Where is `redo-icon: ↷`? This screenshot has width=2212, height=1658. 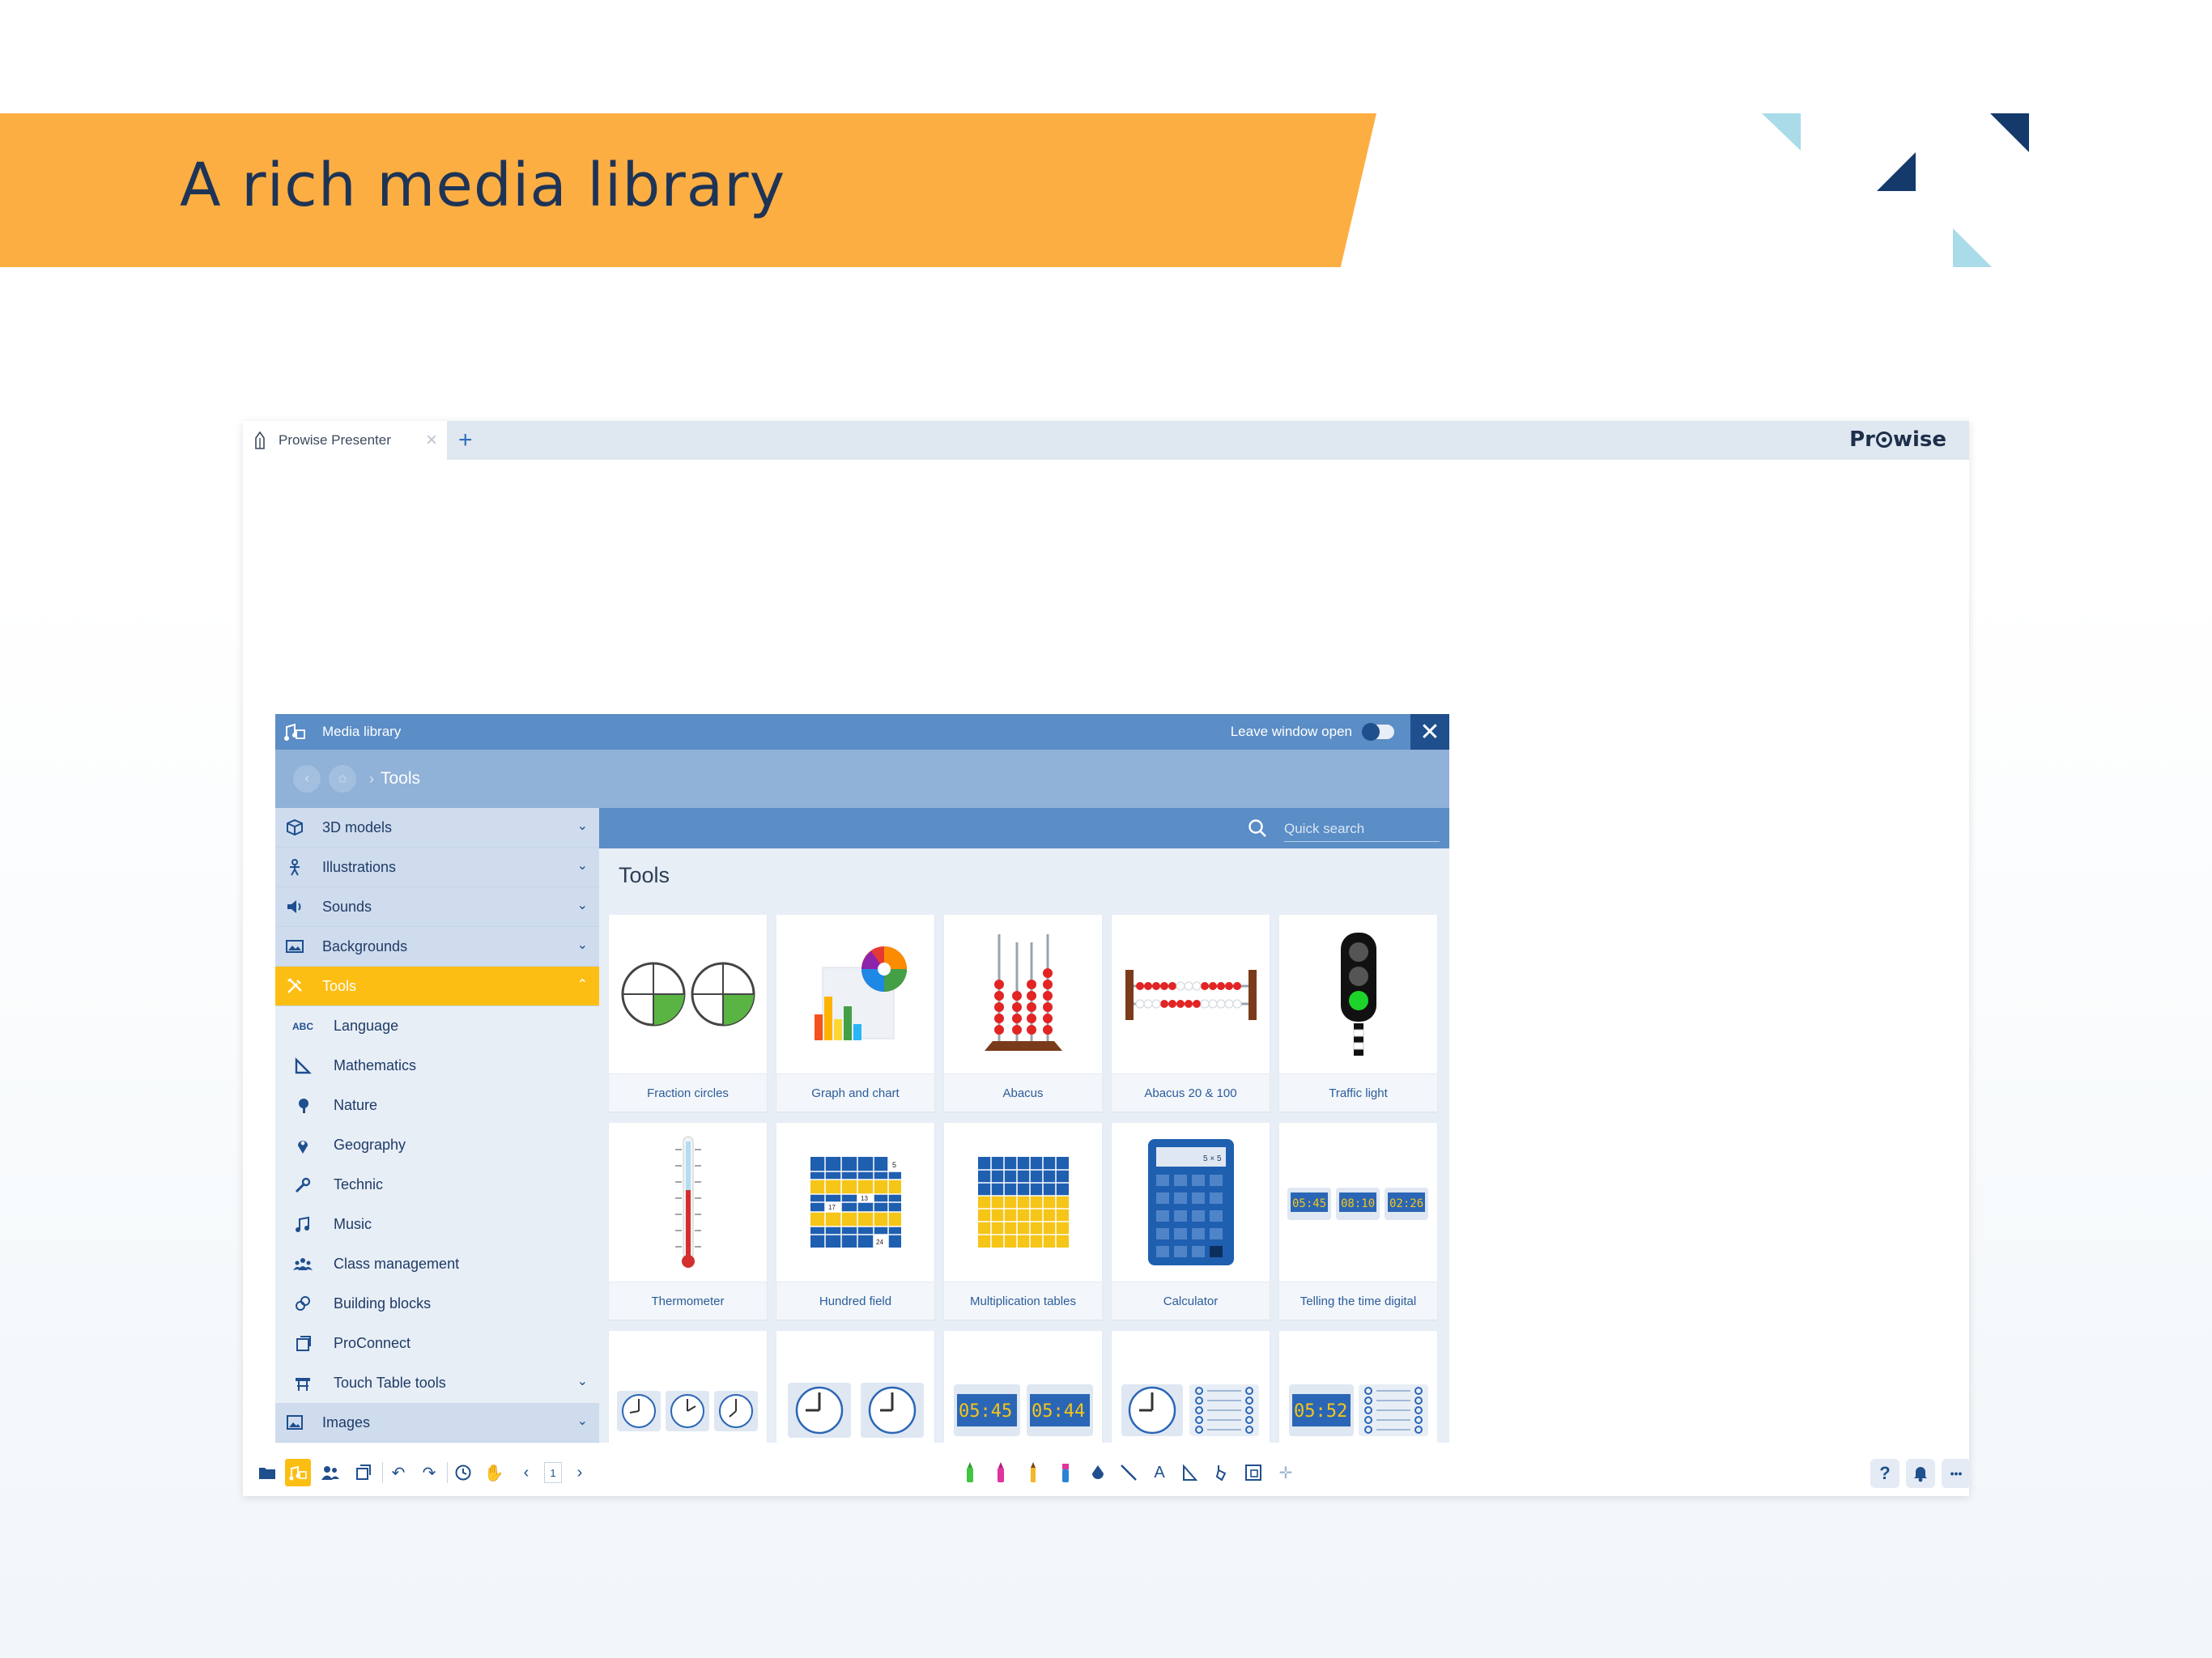 redo-icon: ↷ is located at coordinates (429, 1472).